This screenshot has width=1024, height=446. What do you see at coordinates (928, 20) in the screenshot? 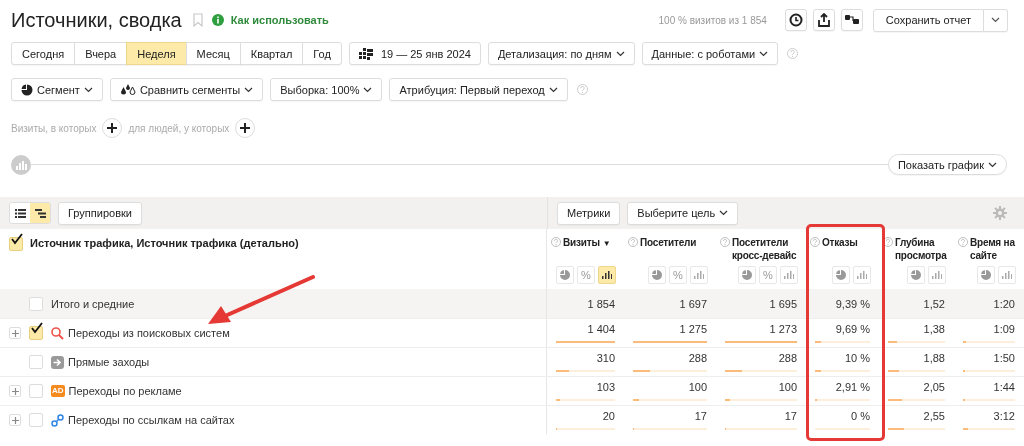
I see `save-report-button: Сохранить отчет` at bounding box center [928, 20].